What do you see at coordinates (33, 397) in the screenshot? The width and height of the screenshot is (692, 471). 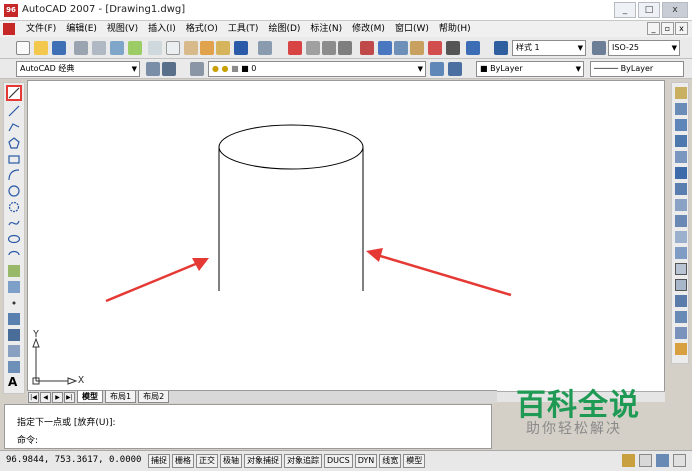 I see `first-tab-icon: |◀` at bounding box center [33, 397].